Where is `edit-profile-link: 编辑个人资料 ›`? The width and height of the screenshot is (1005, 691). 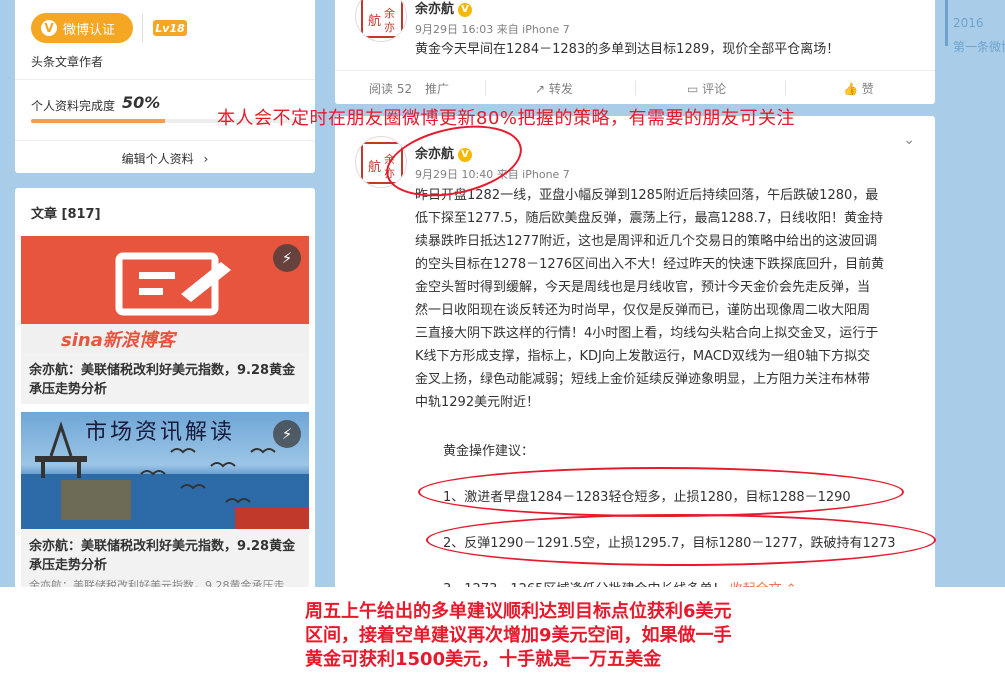
edit-profile-link: 编辑个人资料 › is located at coordinates (165, 158).